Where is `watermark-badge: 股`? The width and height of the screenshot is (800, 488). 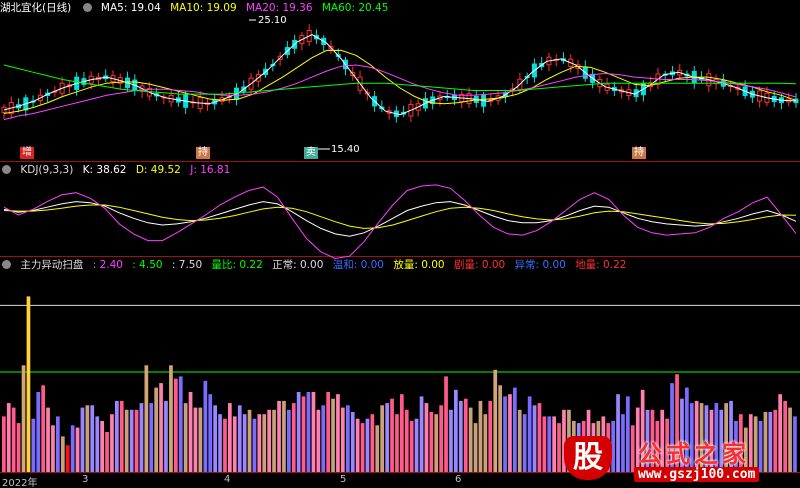 watermark-badge: 股 is located at coordinates (588, 458).